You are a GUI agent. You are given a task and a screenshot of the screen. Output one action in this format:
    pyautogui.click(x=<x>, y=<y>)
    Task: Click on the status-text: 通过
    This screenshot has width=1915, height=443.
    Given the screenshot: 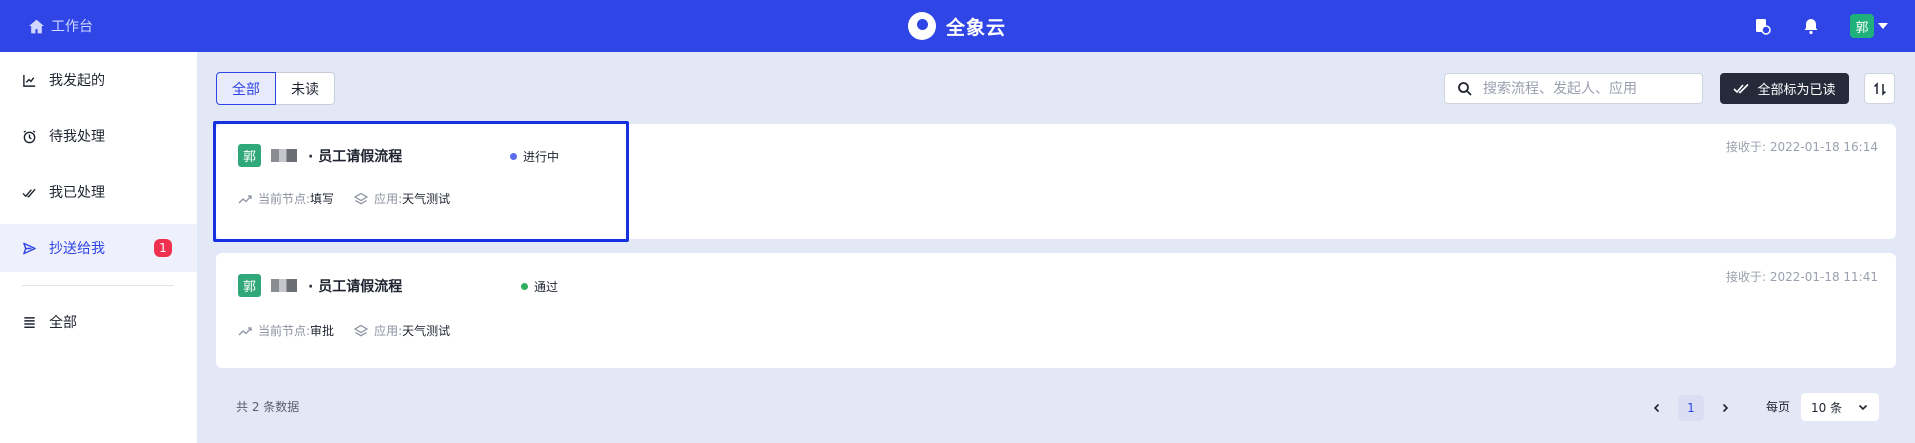 What is the action you would take?
    pyautogui.click(x=546, y=287)
    